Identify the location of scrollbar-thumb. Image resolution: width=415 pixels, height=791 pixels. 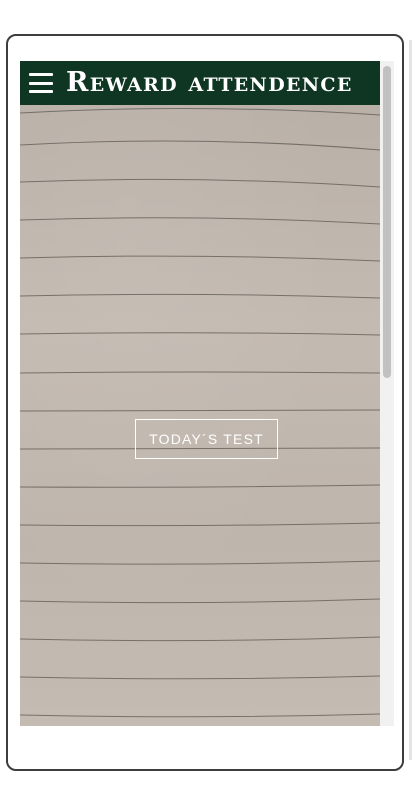
(387, 222).